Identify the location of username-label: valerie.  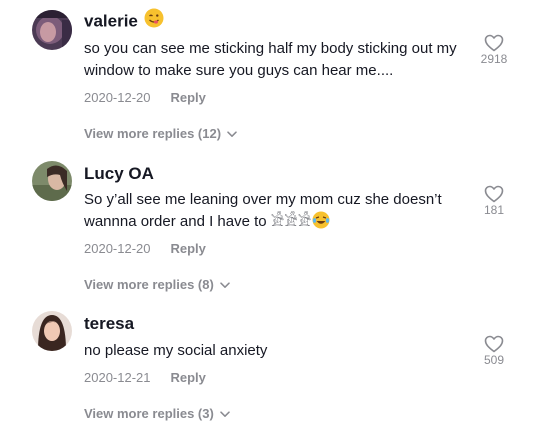
(111, 21).